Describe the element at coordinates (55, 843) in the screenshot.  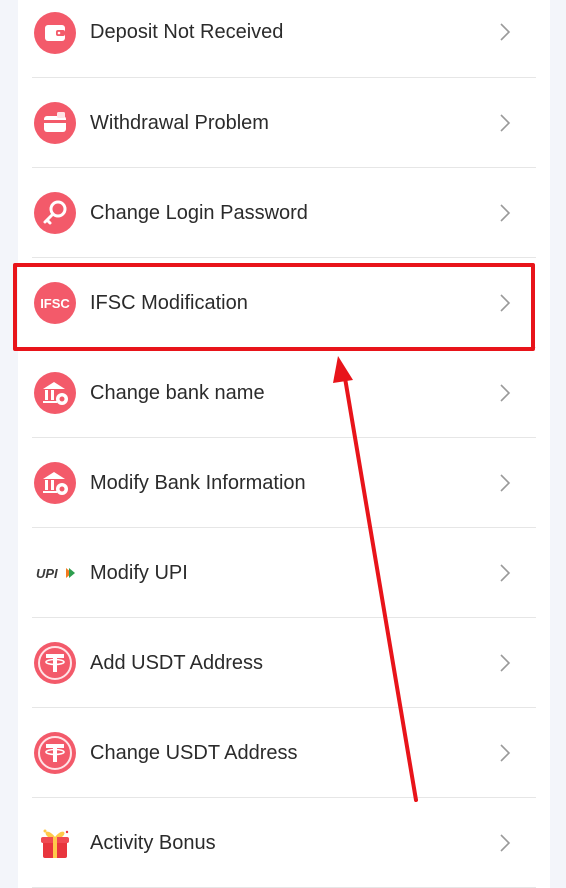
I see `gift-icon` at that location.